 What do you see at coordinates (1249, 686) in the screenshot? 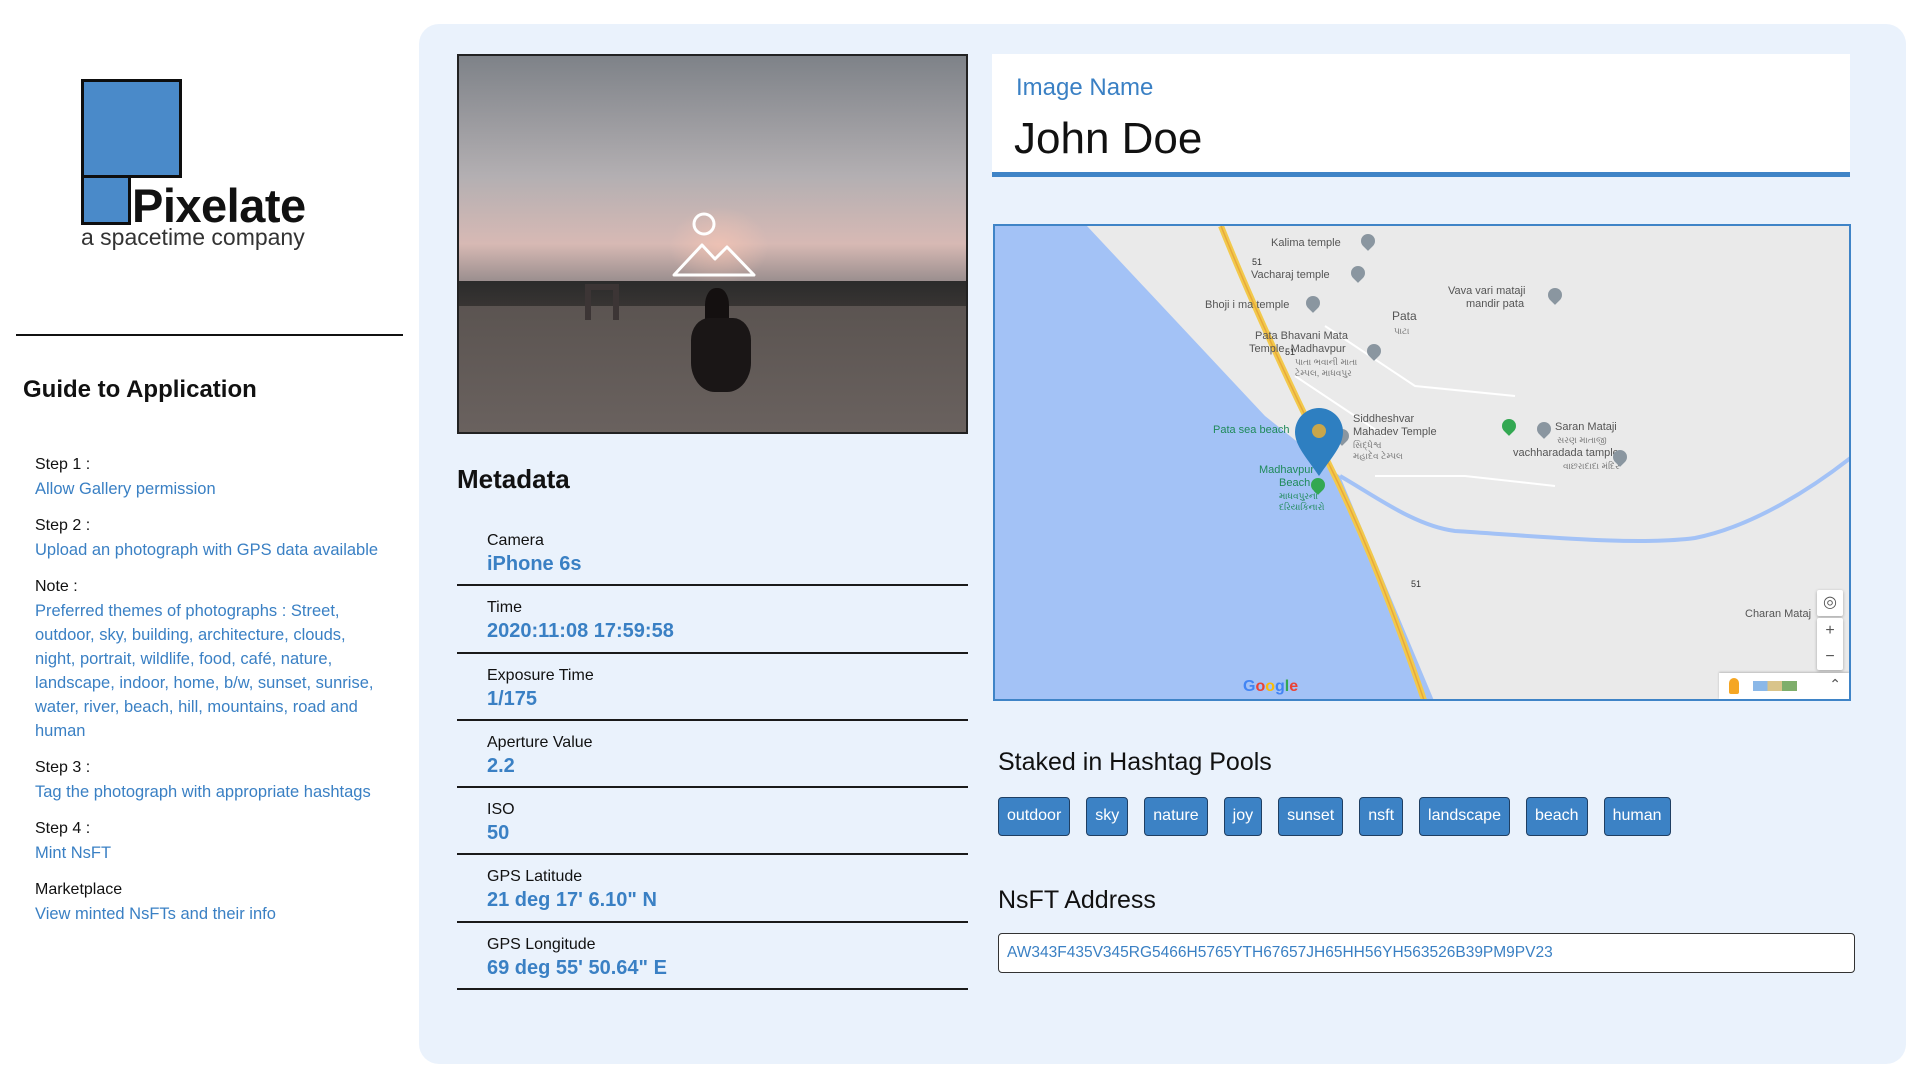
I see `google-logo-letter: G` at bounding box center [1249, 686].